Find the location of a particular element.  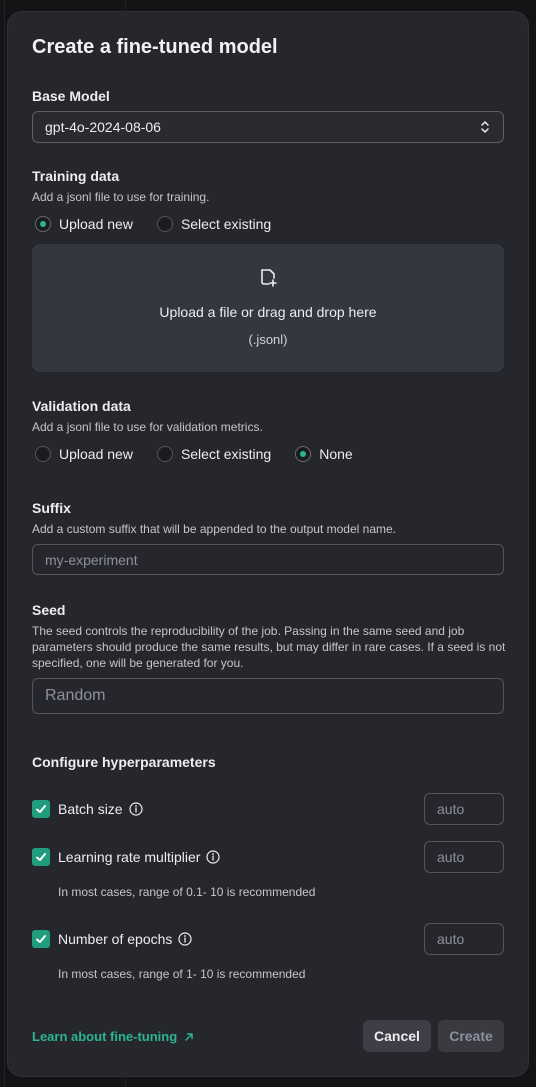

training-radio-upload-new: Upload new is located at coordinates (84, 224).